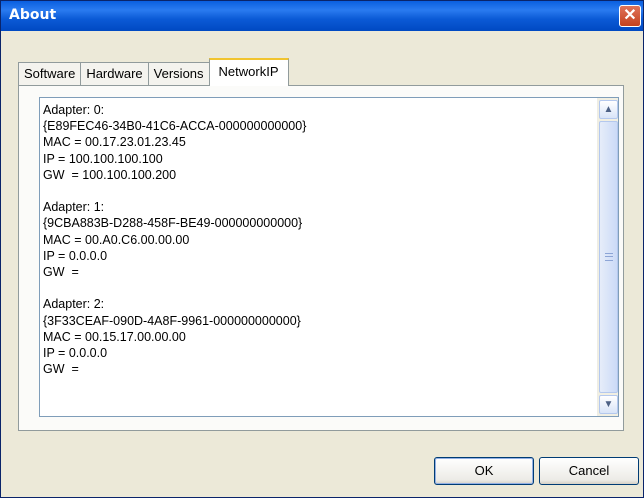 This screenshot has width=644, height=498. I want to click on scroll-down-button: ▼, so click(608, 404).